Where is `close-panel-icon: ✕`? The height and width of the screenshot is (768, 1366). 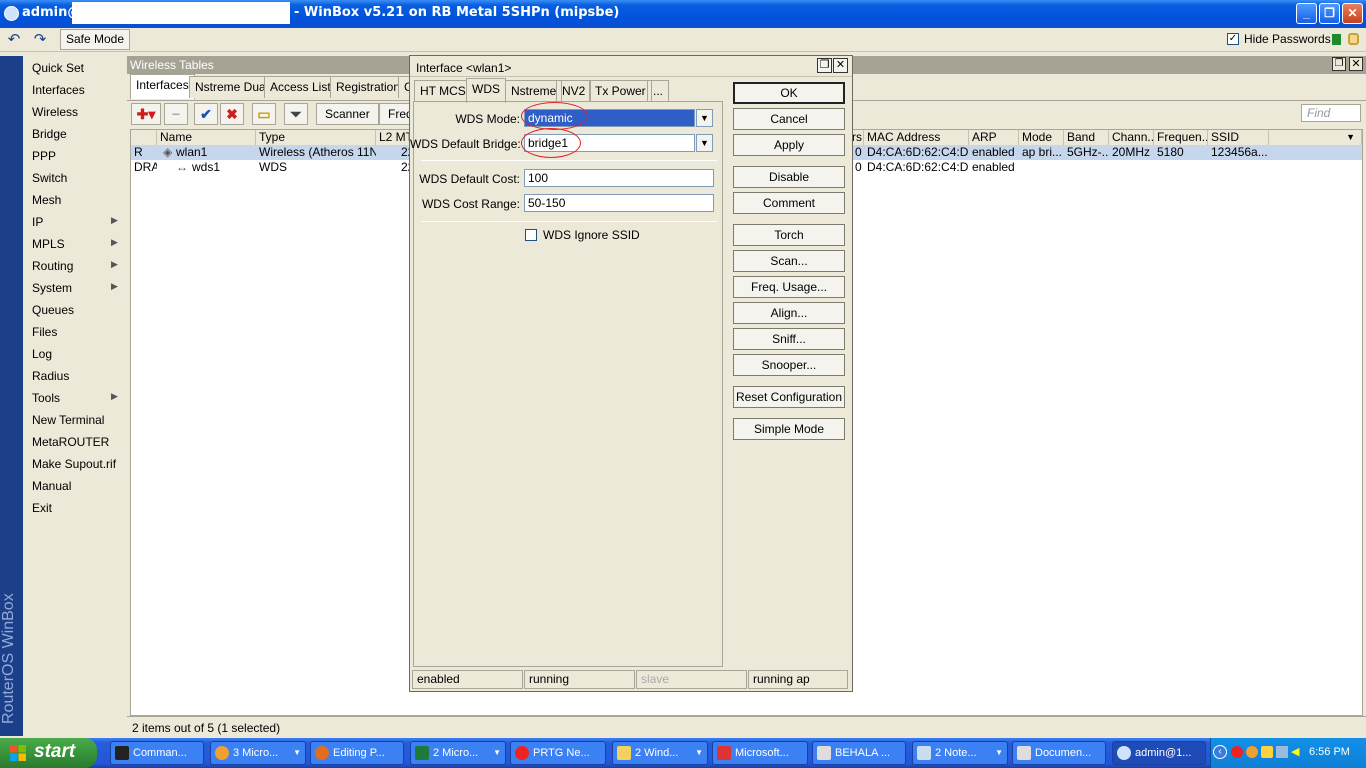
close-panel-icon: ✕ is located at coordinates (1356, 64).